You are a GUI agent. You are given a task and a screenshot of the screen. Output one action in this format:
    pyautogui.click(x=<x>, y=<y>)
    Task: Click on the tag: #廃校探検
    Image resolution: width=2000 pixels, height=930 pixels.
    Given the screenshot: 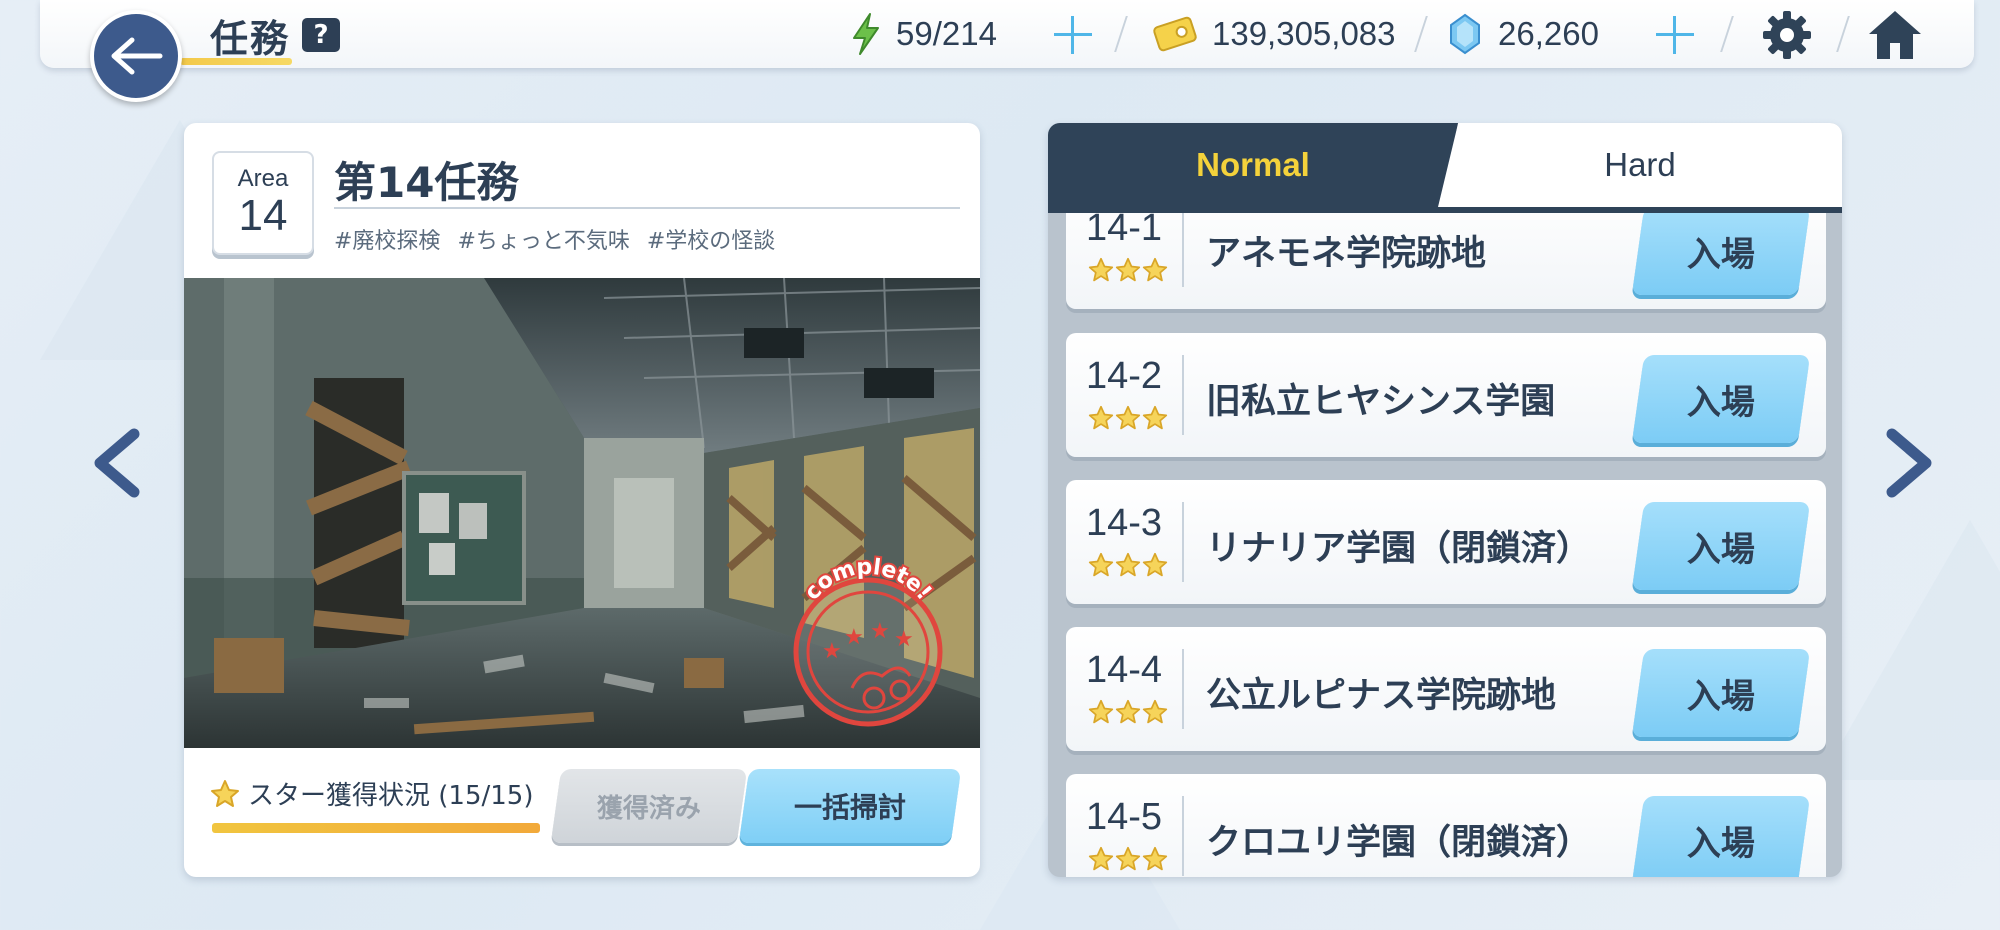 What is the action you would take?
    pyautogui.click(x=387, y=241)
    